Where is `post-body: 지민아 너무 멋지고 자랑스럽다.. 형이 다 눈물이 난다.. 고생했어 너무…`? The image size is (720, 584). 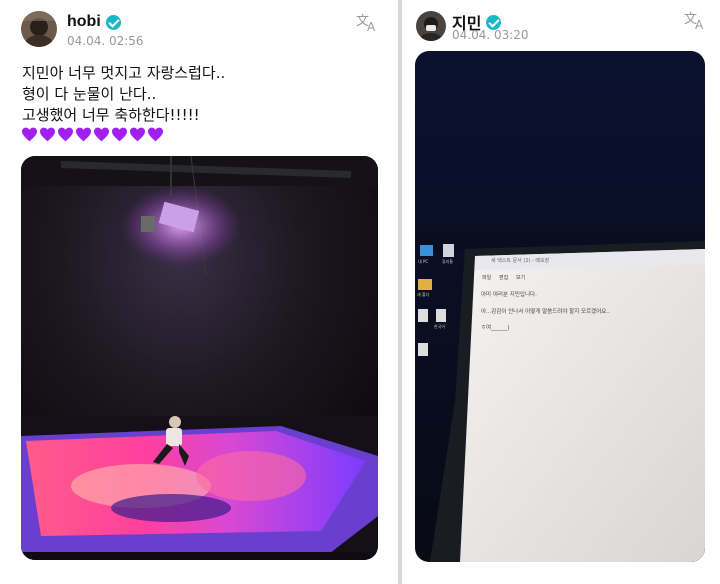
post-body: 지민아 너무 멋지고 자랑스럽다.. 형이 다 눈물이 난다.. 고생했어 너무… is located at coordinates (123, 94).